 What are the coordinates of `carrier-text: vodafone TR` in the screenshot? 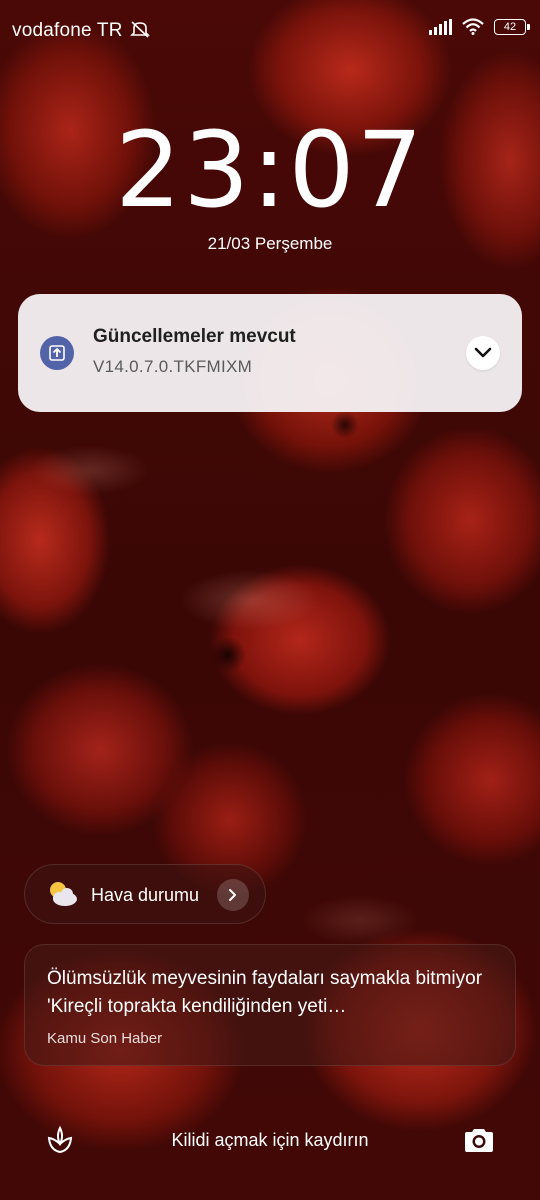 It's located at (67, 30).